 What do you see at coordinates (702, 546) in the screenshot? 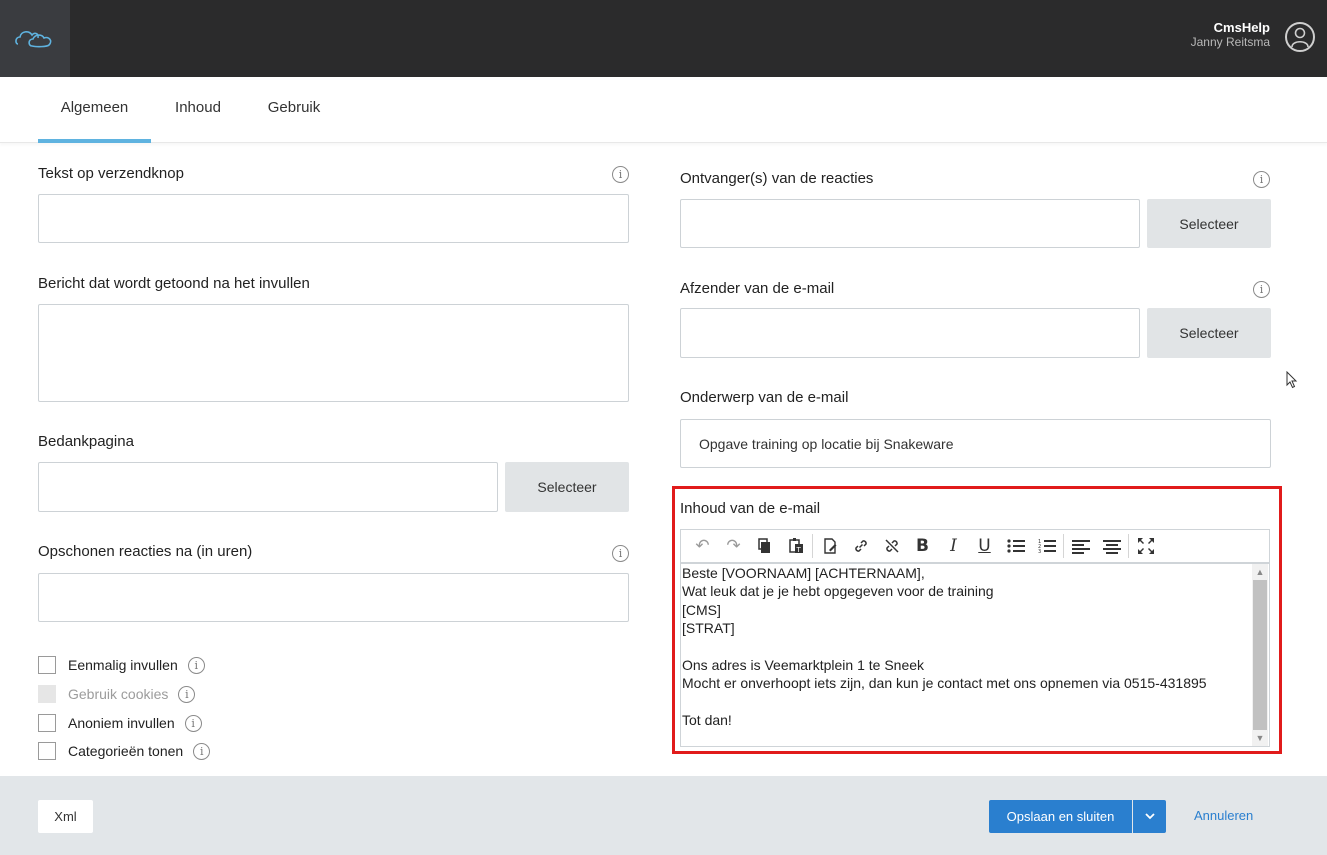
I see `undo-icon: ↶` at bounding box center [702, 546].